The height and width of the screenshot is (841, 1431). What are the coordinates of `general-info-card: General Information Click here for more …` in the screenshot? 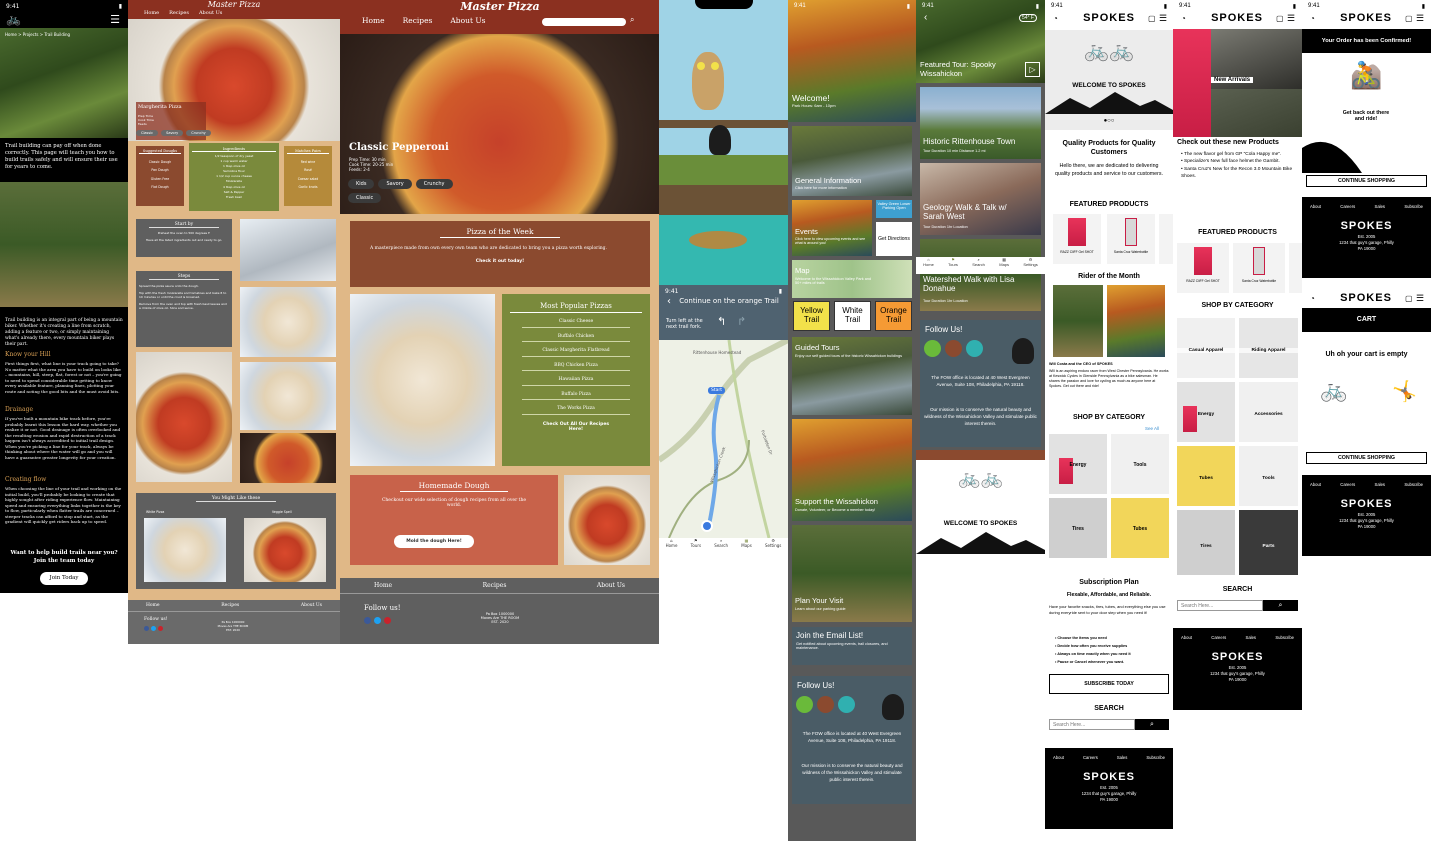 It's located at (852, 161).